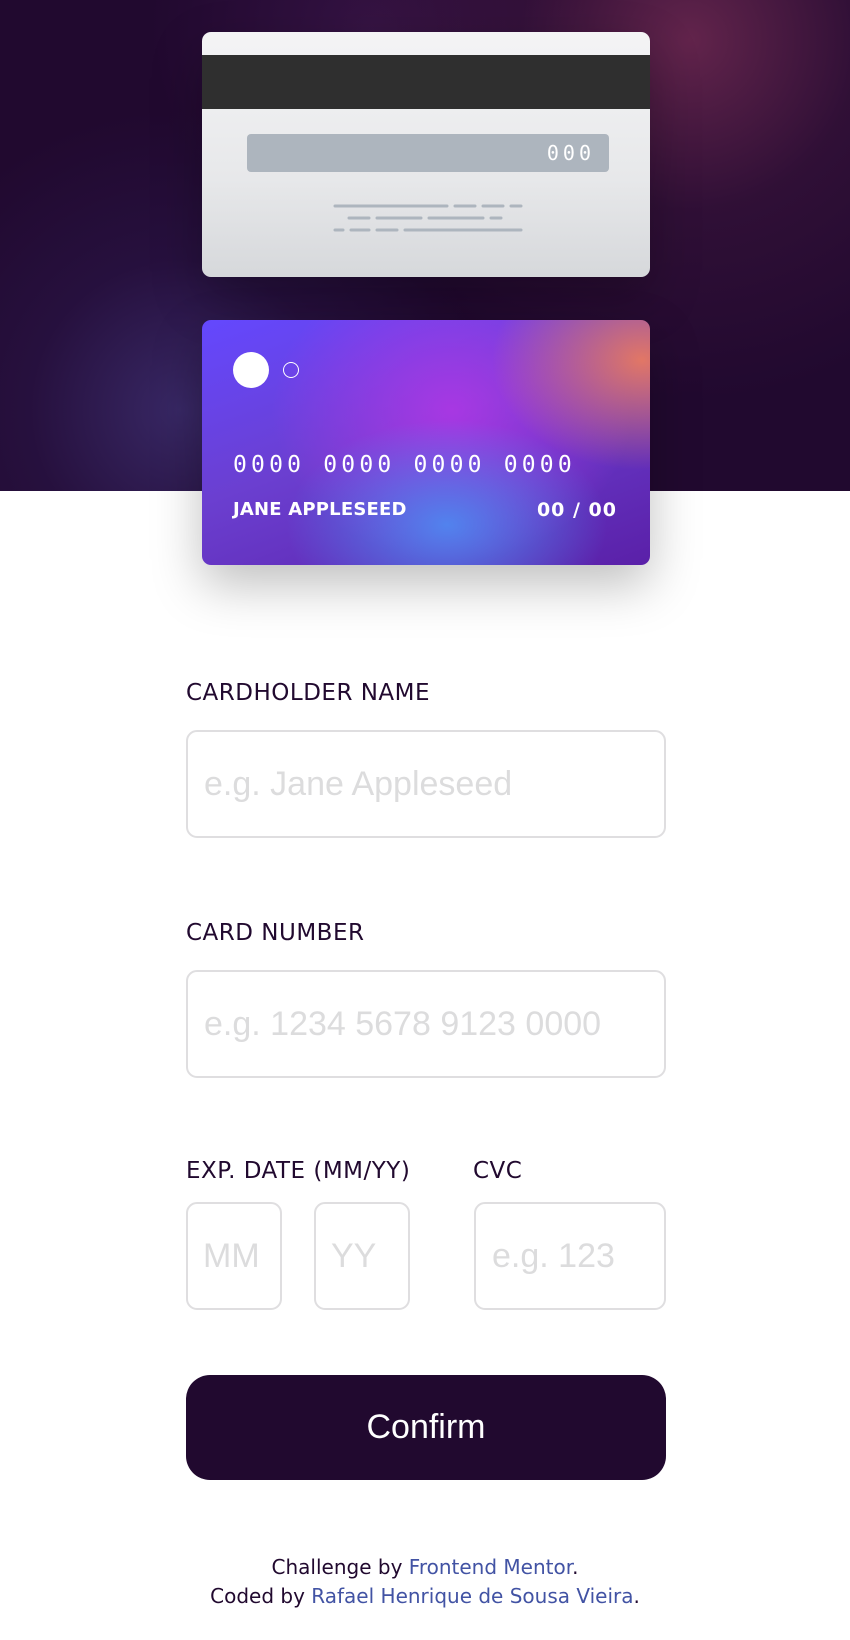 The width and height of the screenshot is (850, 1640). I want to click on card-number-input, so click(426, 1024).